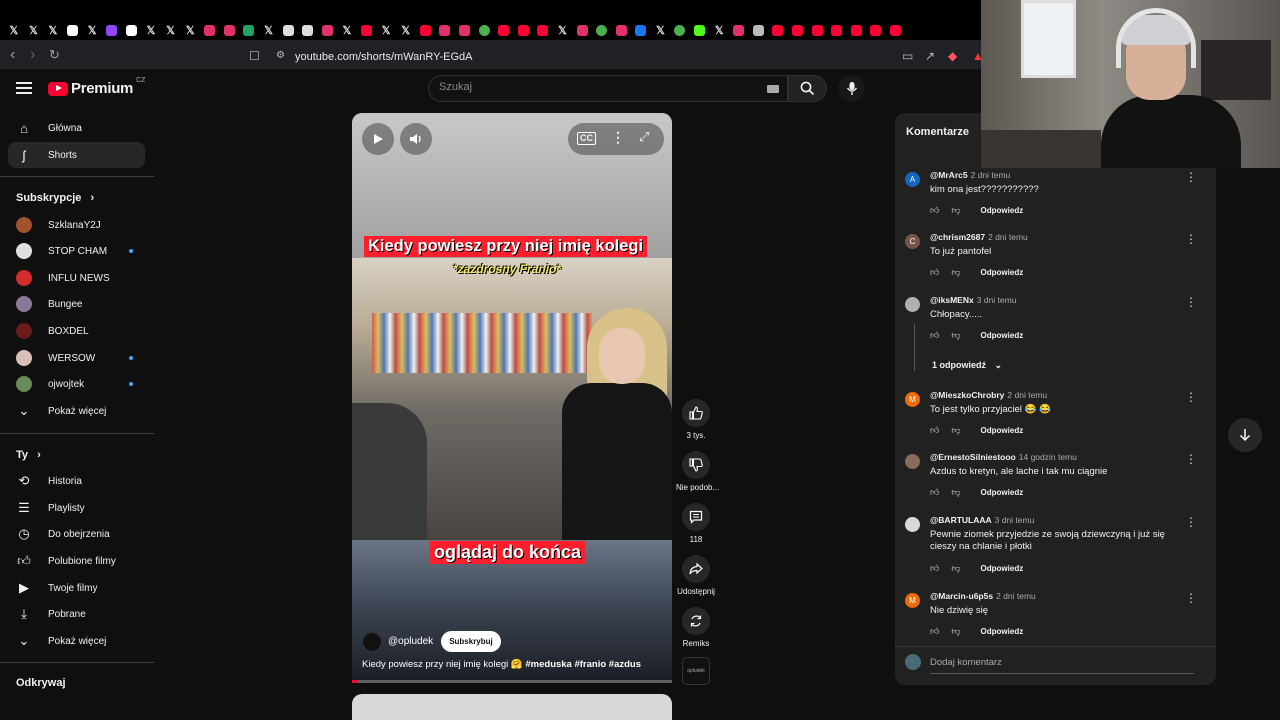  Describe the element at coordinates (54, 55) in the screenshot. I see `reload-icon: ↻` at that location.